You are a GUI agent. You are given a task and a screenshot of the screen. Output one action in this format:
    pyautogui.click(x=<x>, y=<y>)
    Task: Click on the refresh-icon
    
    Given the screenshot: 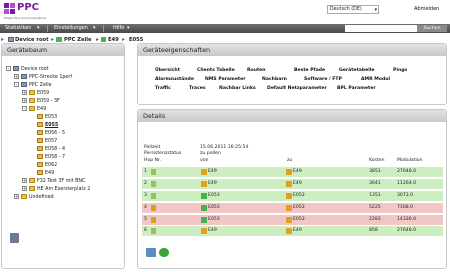 What is the action you would take?
    pyautogui.click(x=164, y=252)
    